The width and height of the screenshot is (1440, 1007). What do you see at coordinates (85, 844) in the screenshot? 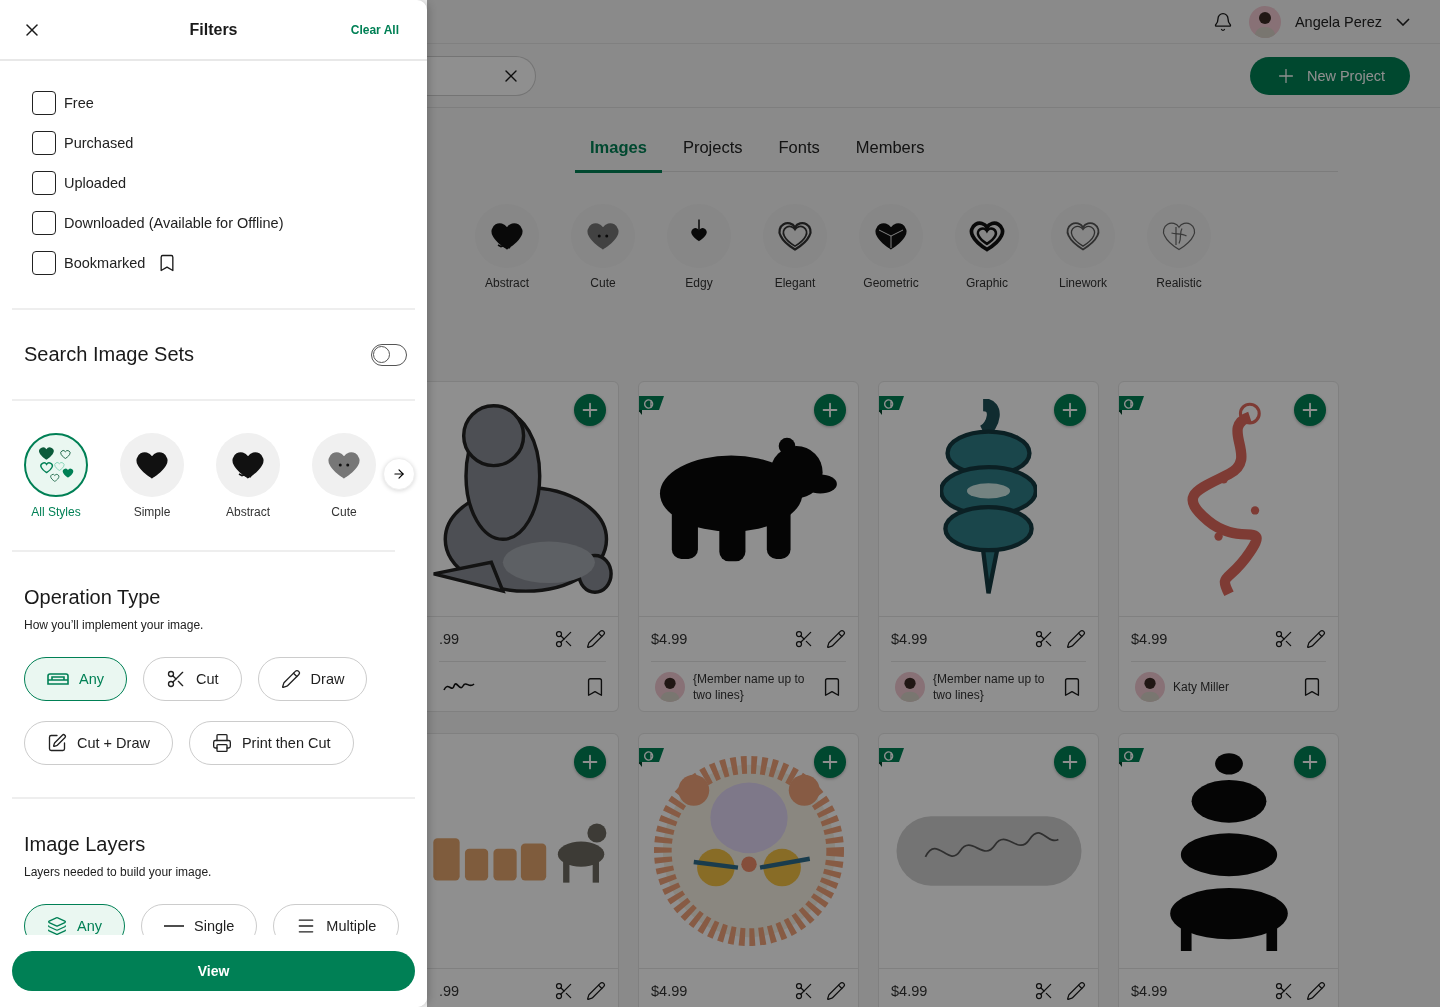
I see `section-title: Image Layers` at bounding box center [85, 844].